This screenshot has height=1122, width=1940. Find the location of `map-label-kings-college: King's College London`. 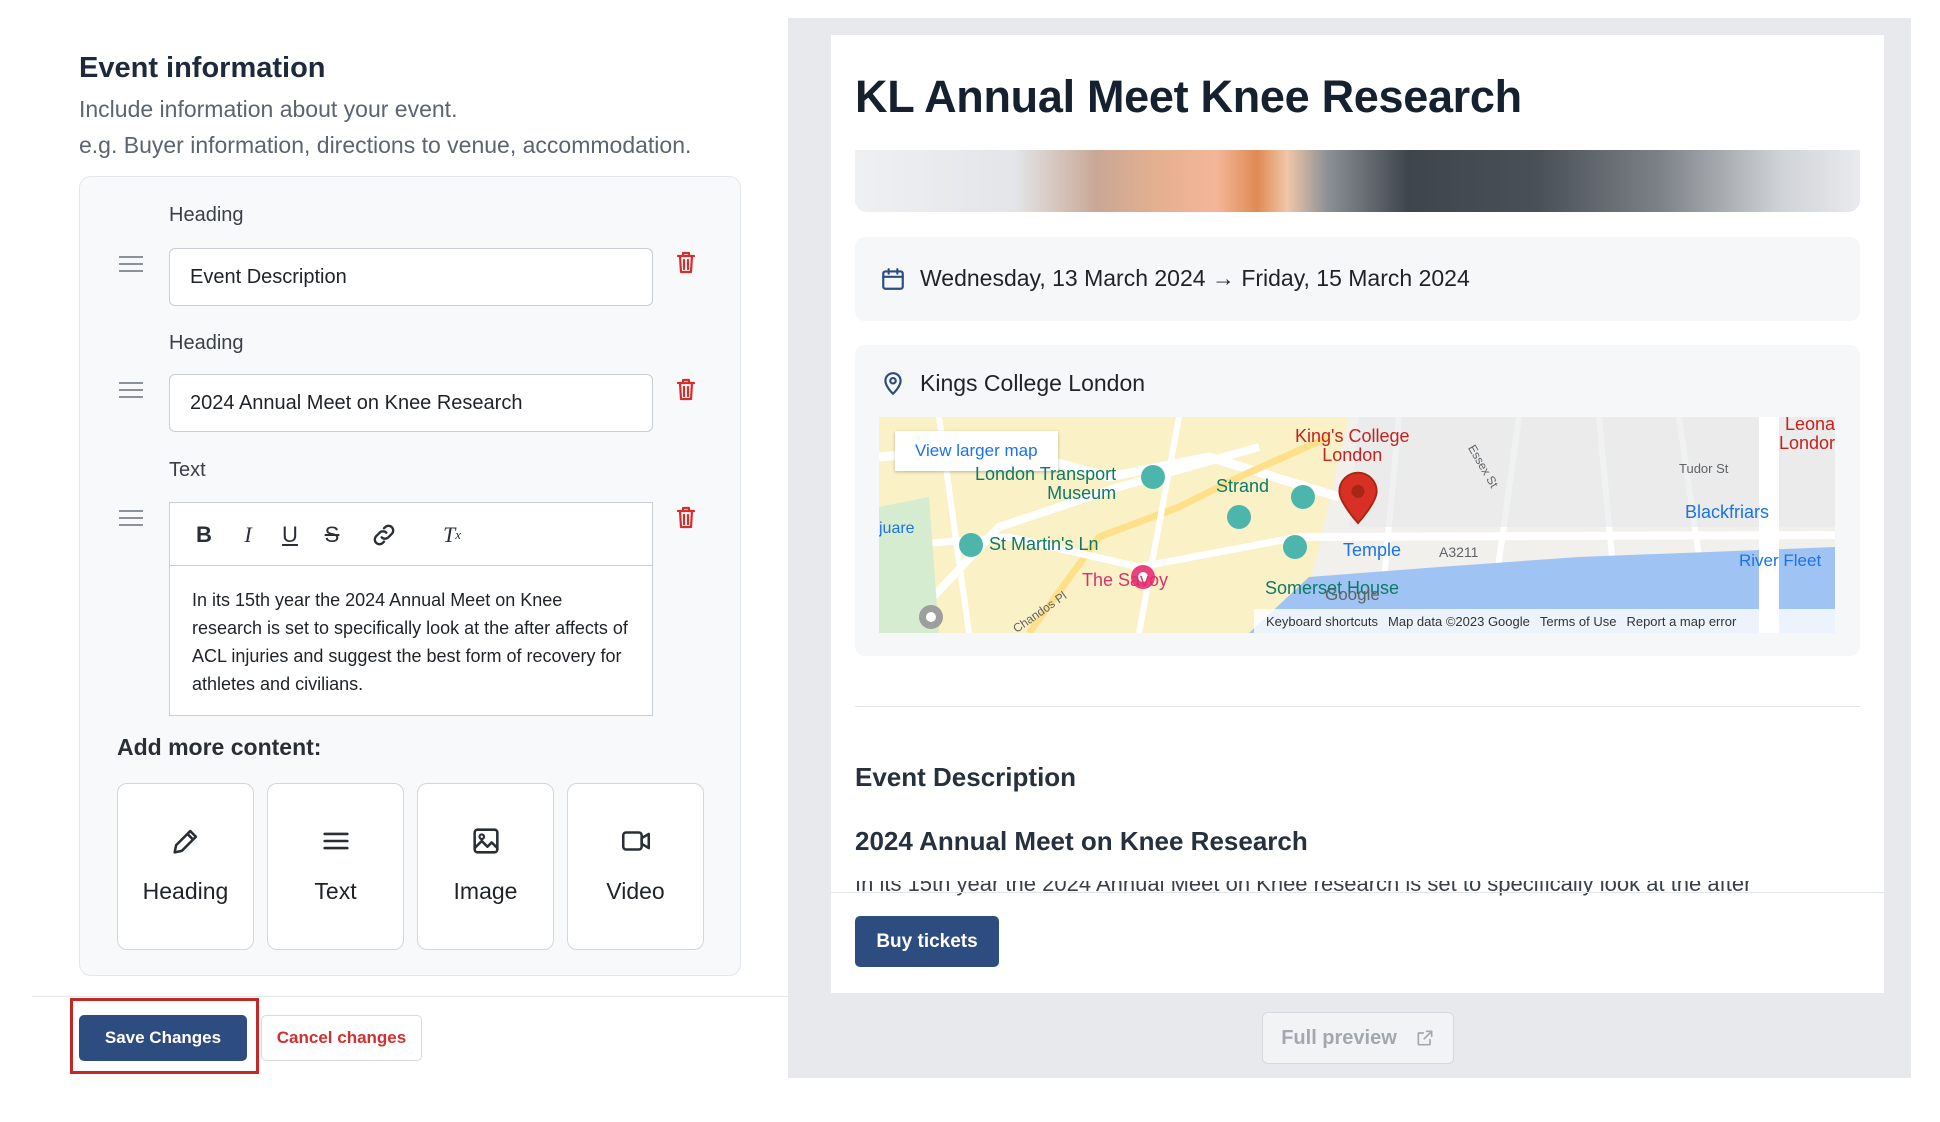

map-label-kings-college: King's College London is located at coordinates (1352, 445).